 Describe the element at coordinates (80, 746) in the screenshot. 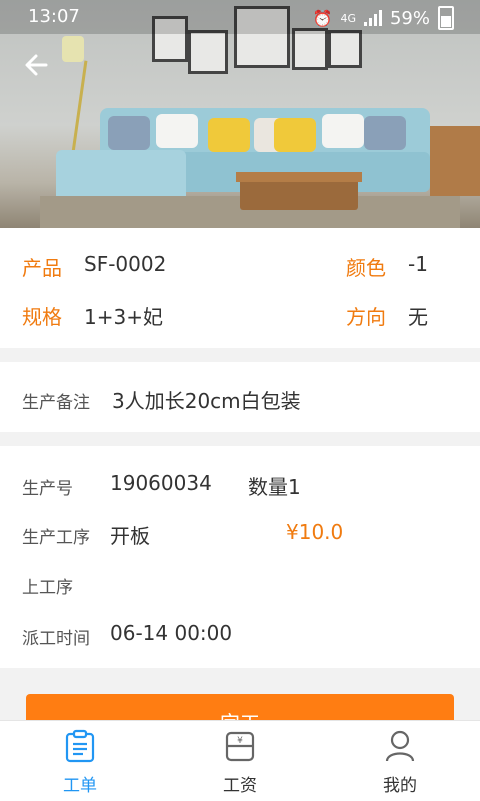

I see `clipboard-icon` at that location.